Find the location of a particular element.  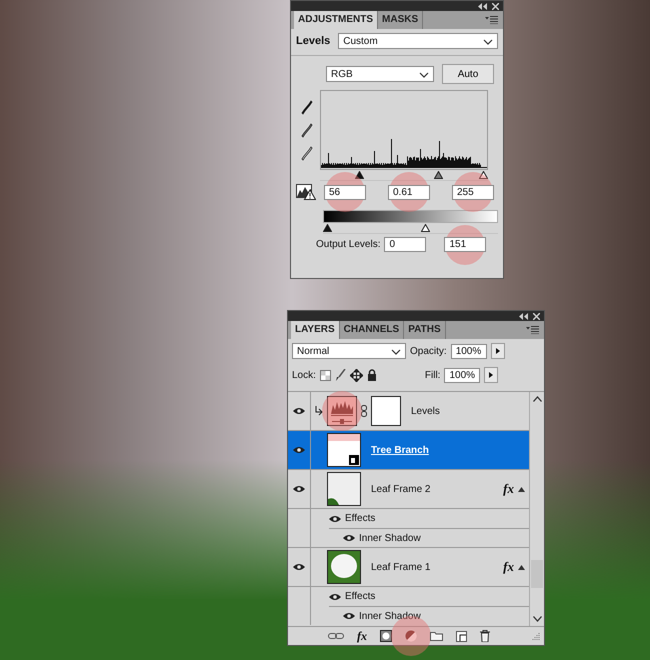

layer-name: Leaf Frame 2 is located at coordinates (401, 489).